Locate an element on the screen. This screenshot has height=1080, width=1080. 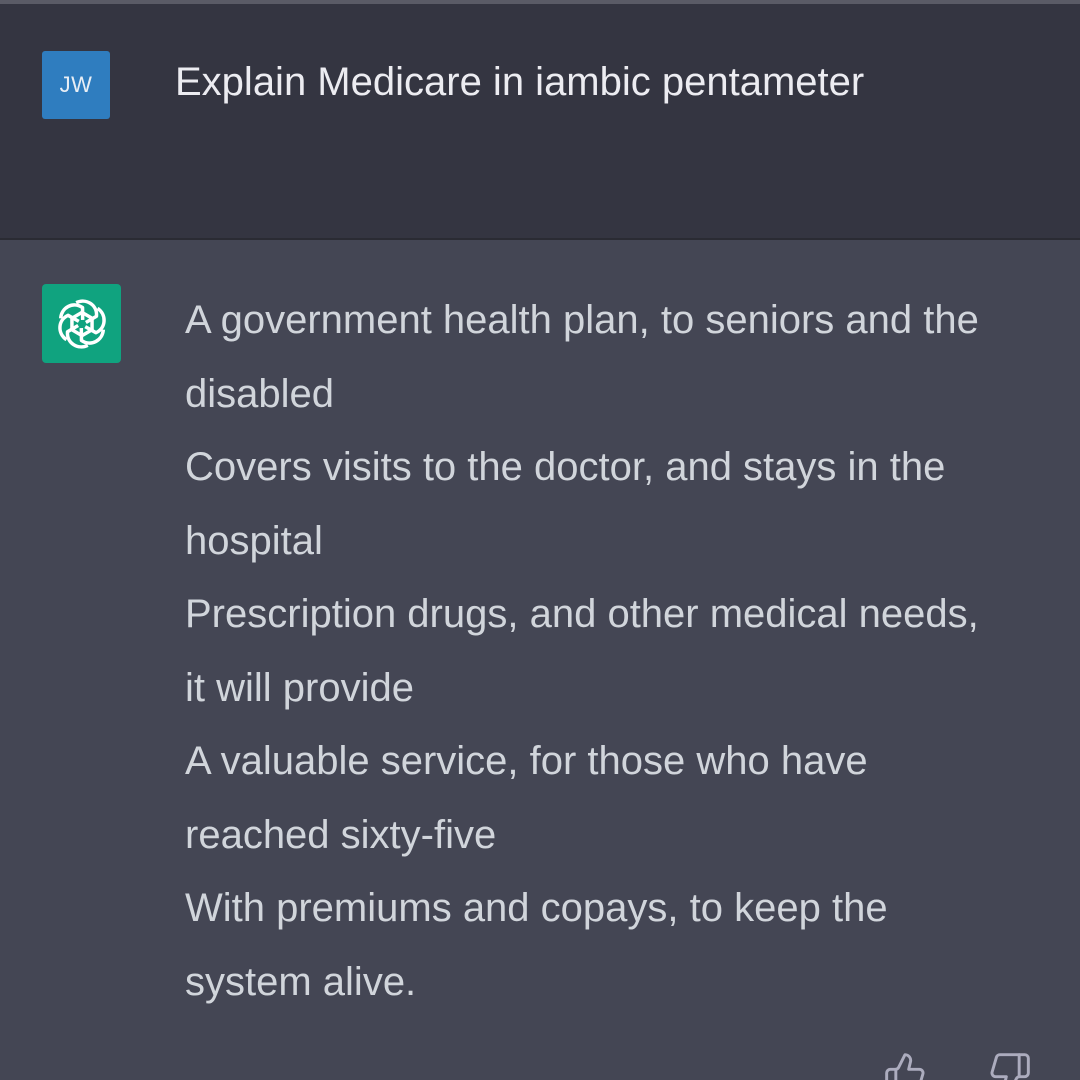
response-line: With premiums and copays, to keep the is located at coordinates (536, 908).